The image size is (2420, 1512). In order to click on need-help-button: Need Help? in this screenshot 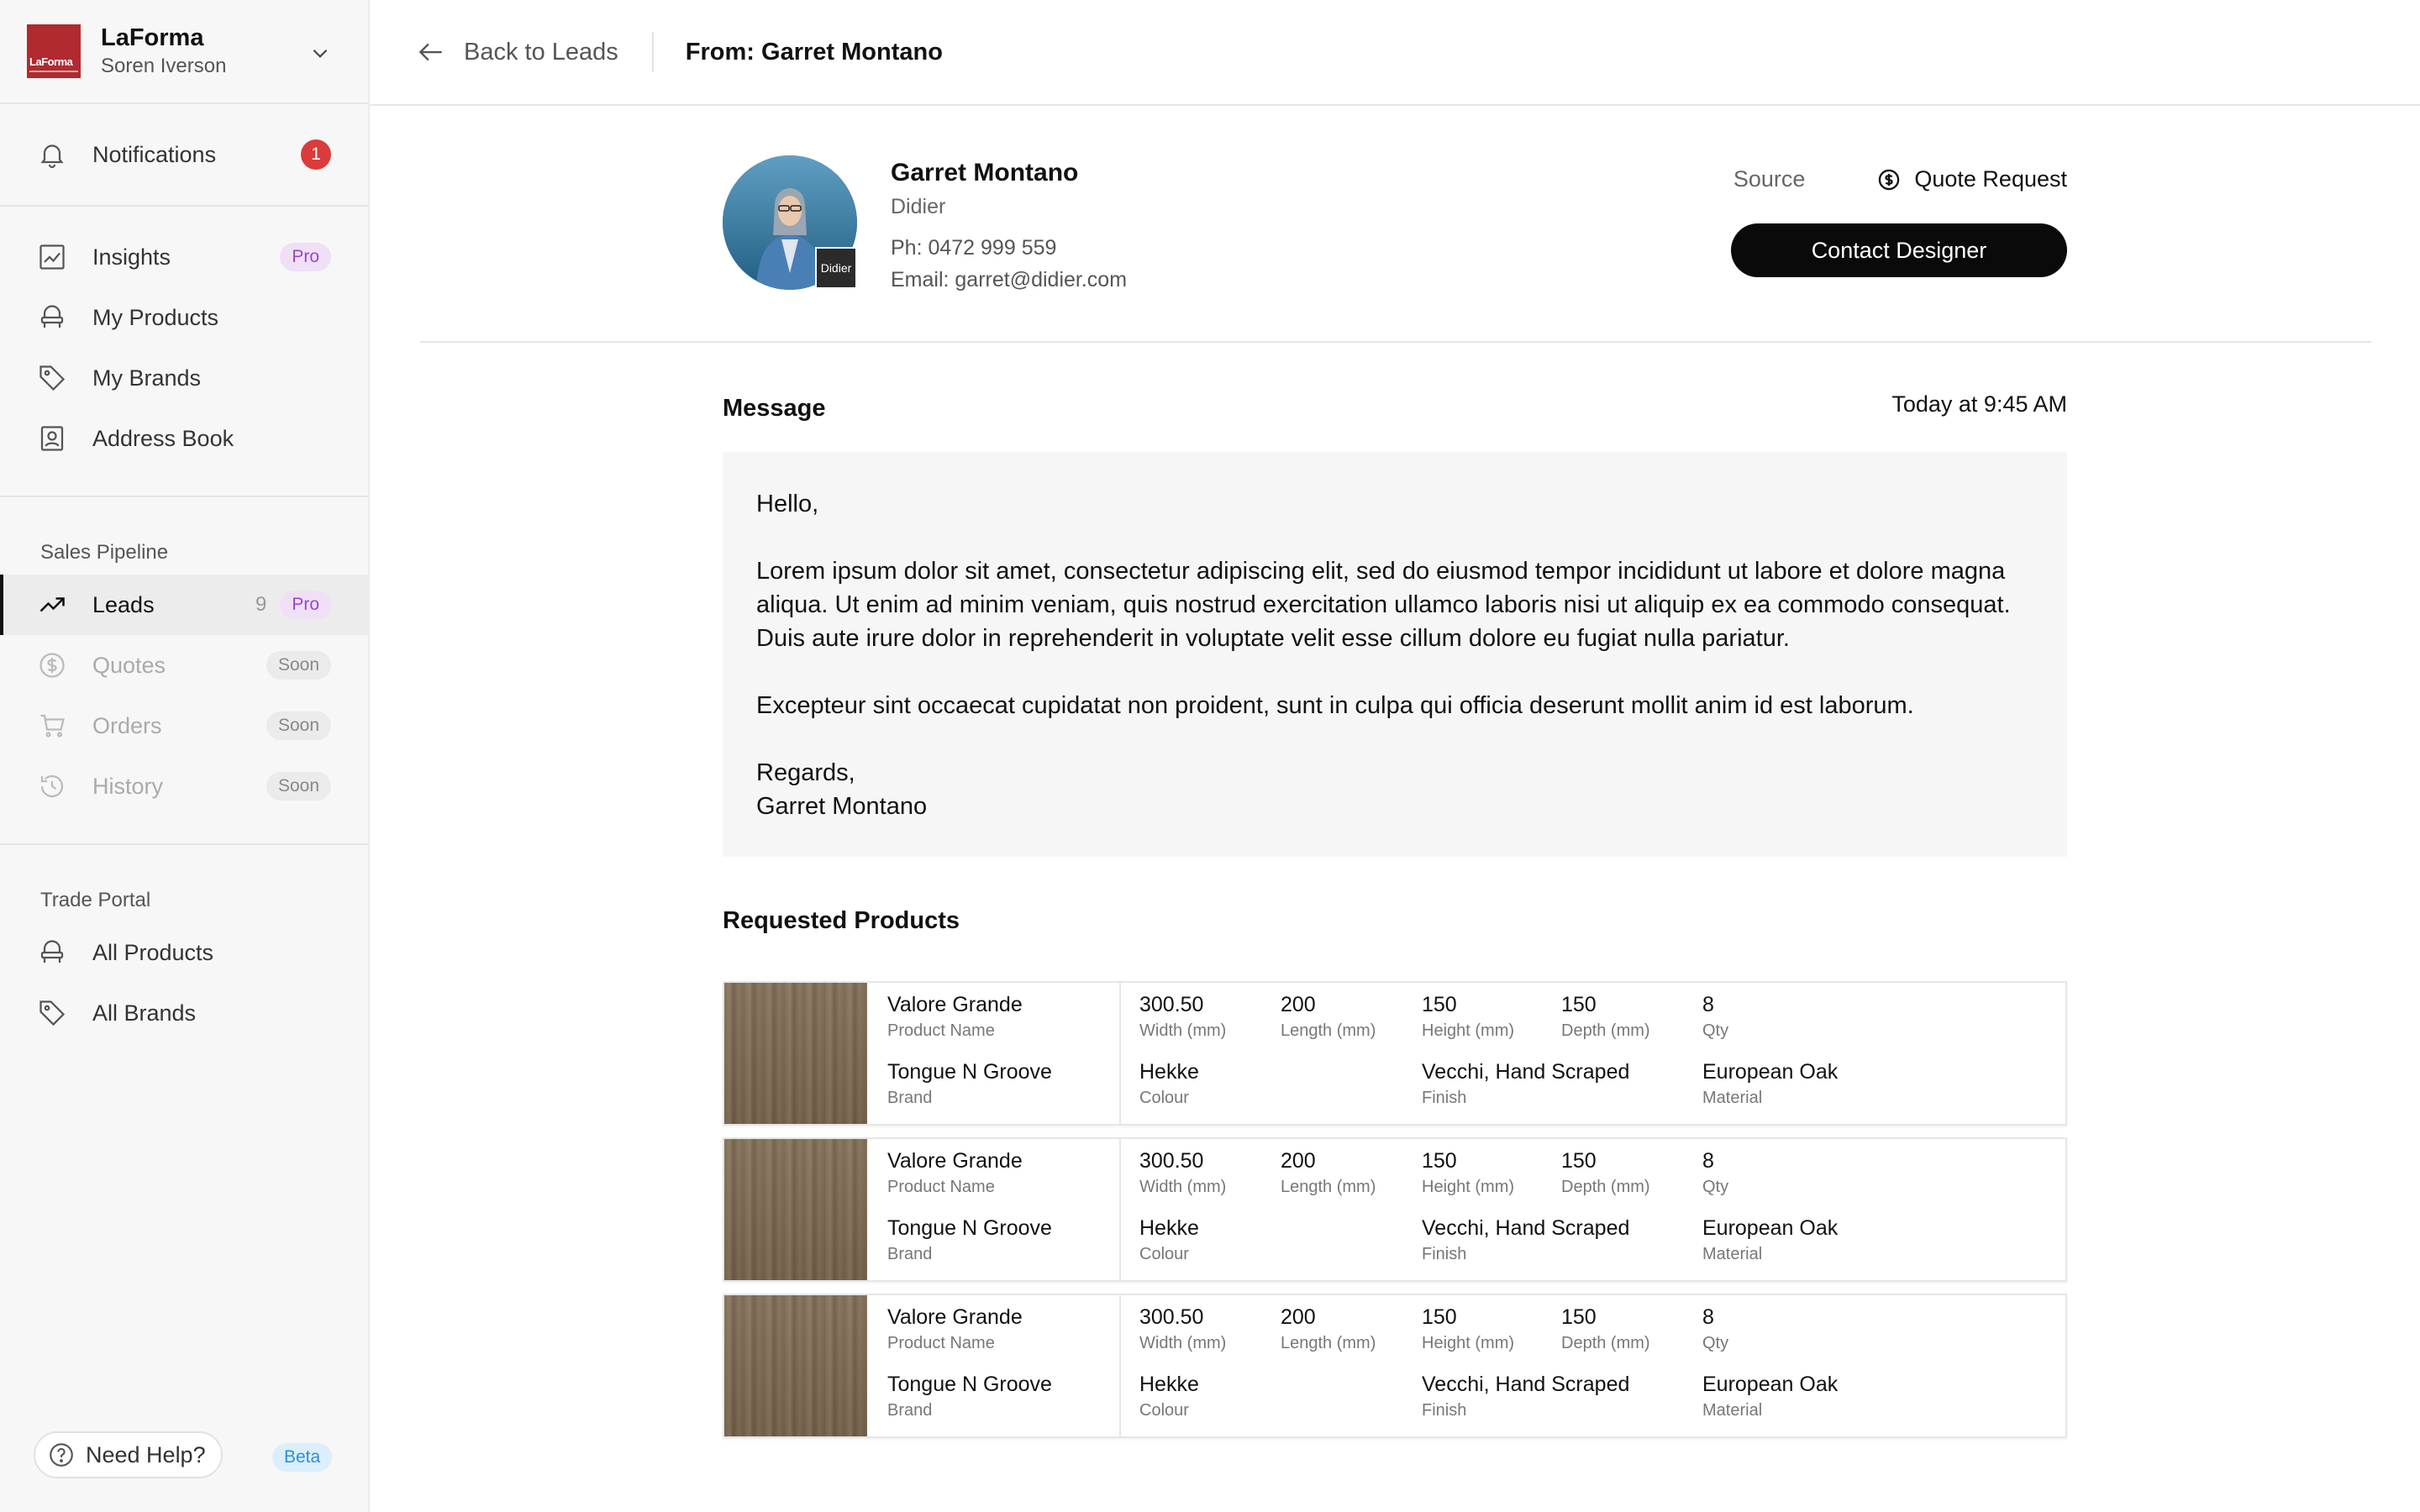, I will do `click(128, 1454)`.